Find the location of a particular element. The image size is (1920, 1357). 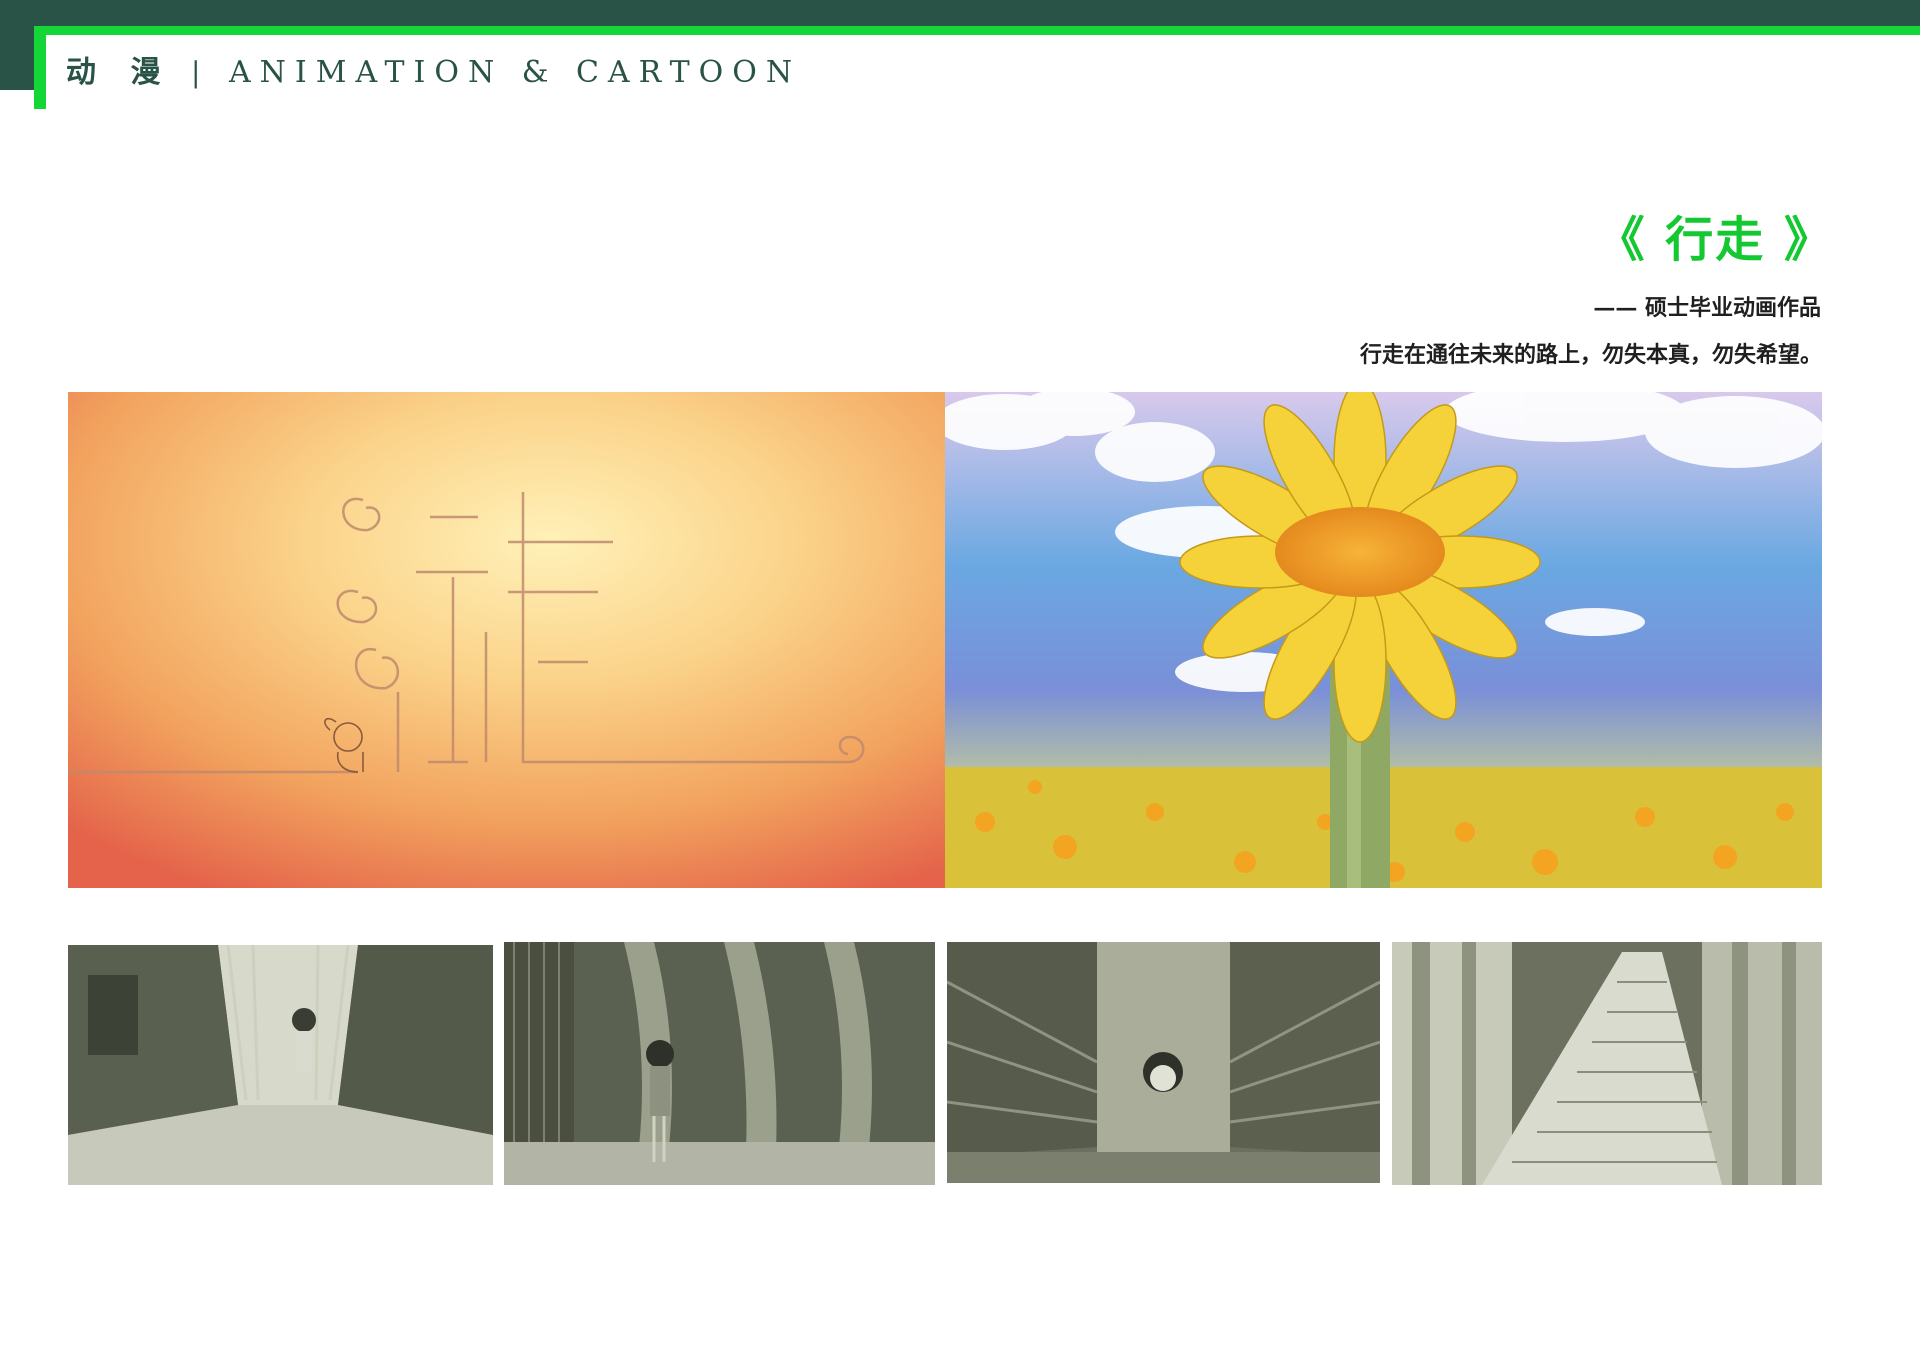

section-title-cn: 动 漫 is located at coordinates (119, 72).